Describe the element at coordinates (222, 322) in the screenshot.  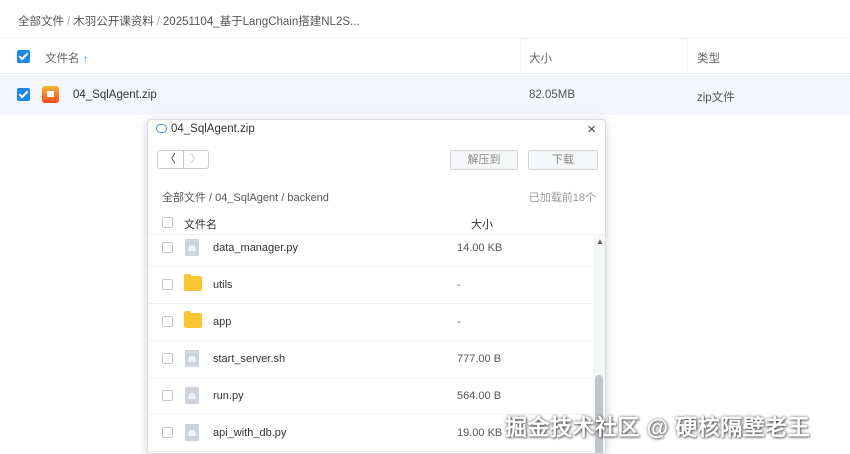
I see `item-name: app` at that location.